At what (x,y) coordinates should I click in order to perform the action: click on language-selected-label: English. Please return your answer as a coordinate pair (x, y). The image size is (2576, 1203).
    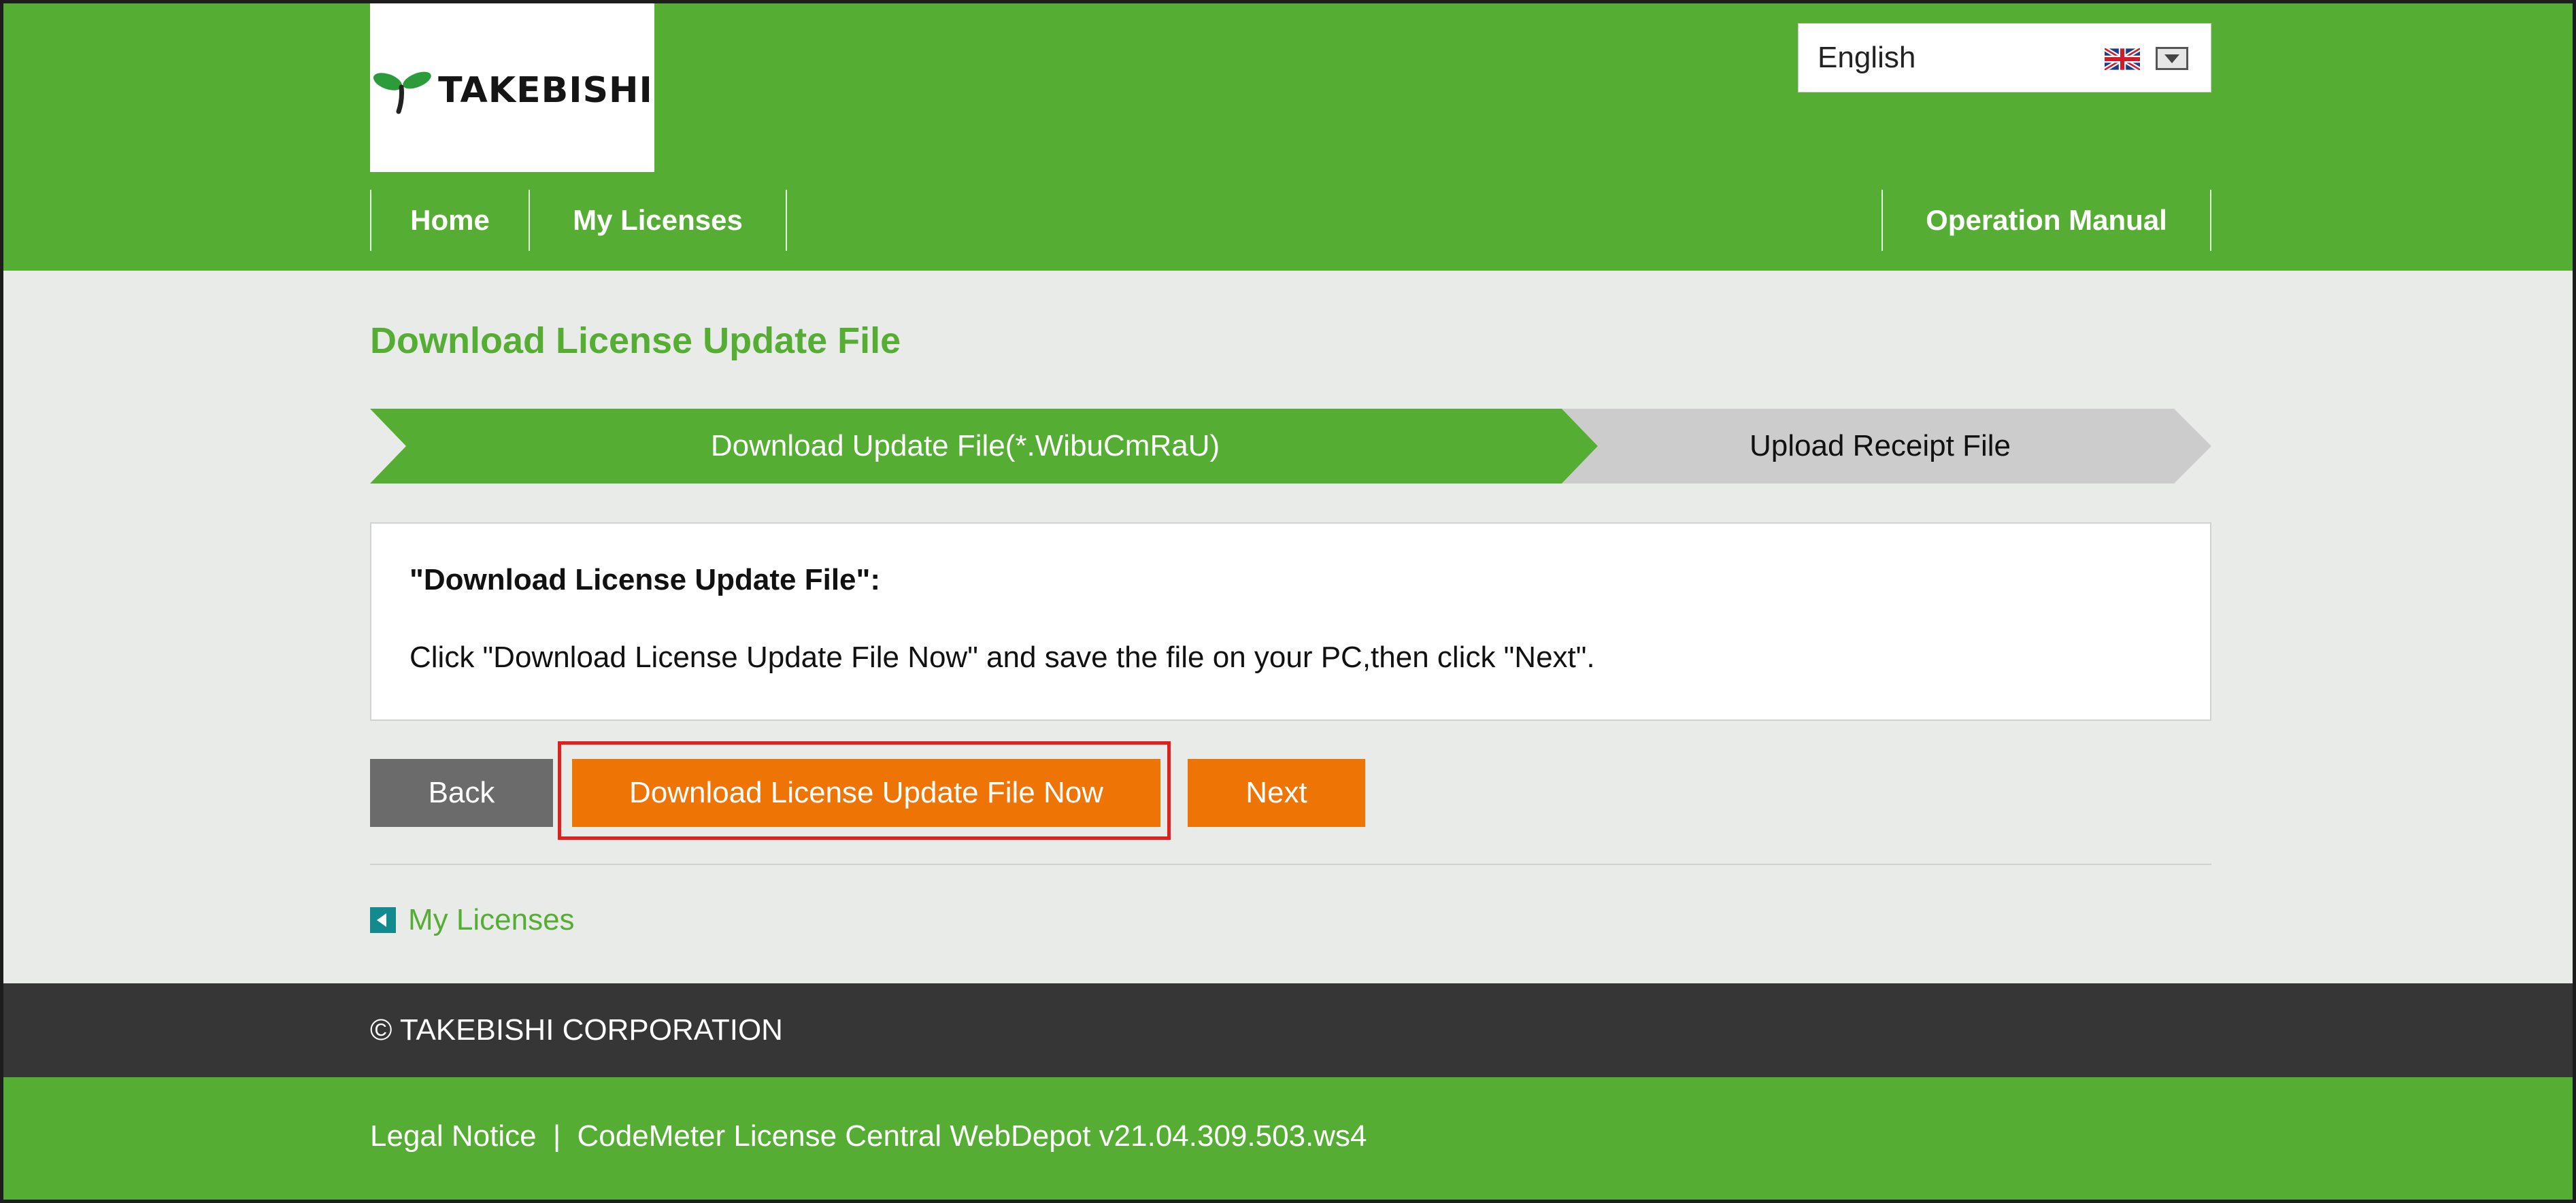
    Looking at the image, I should click on (1867, 57).